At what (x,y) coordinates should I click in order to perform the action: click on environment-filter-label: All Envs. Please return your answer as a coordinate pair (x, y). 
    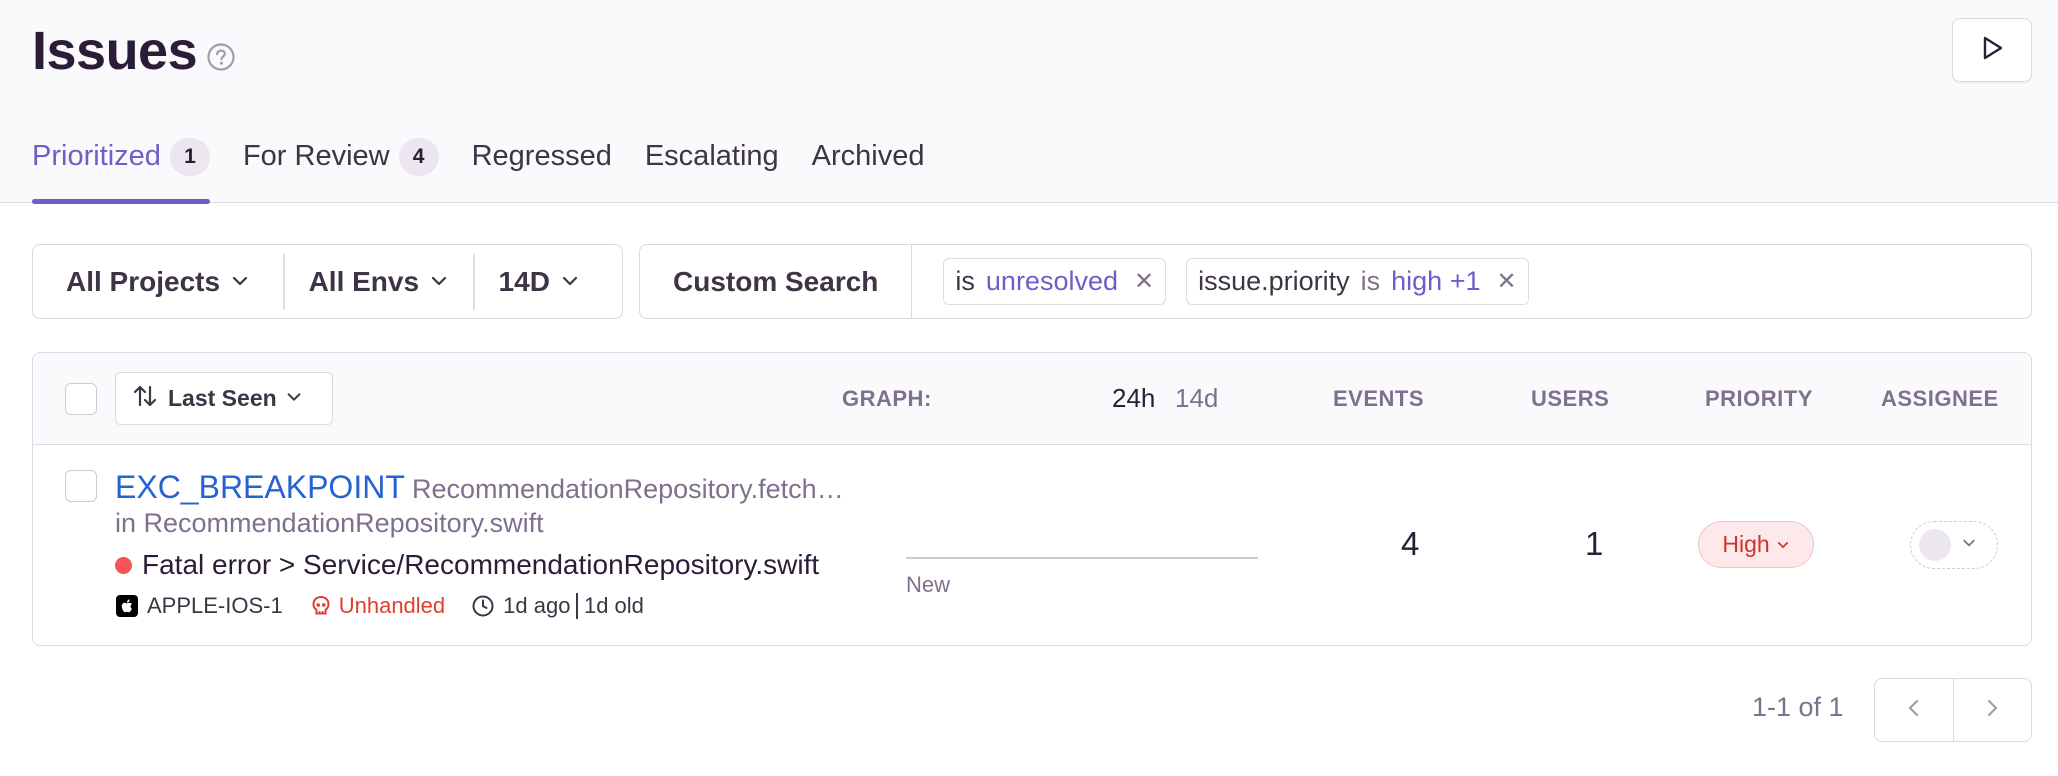
    Looking at the image, I should click on (364, 281).